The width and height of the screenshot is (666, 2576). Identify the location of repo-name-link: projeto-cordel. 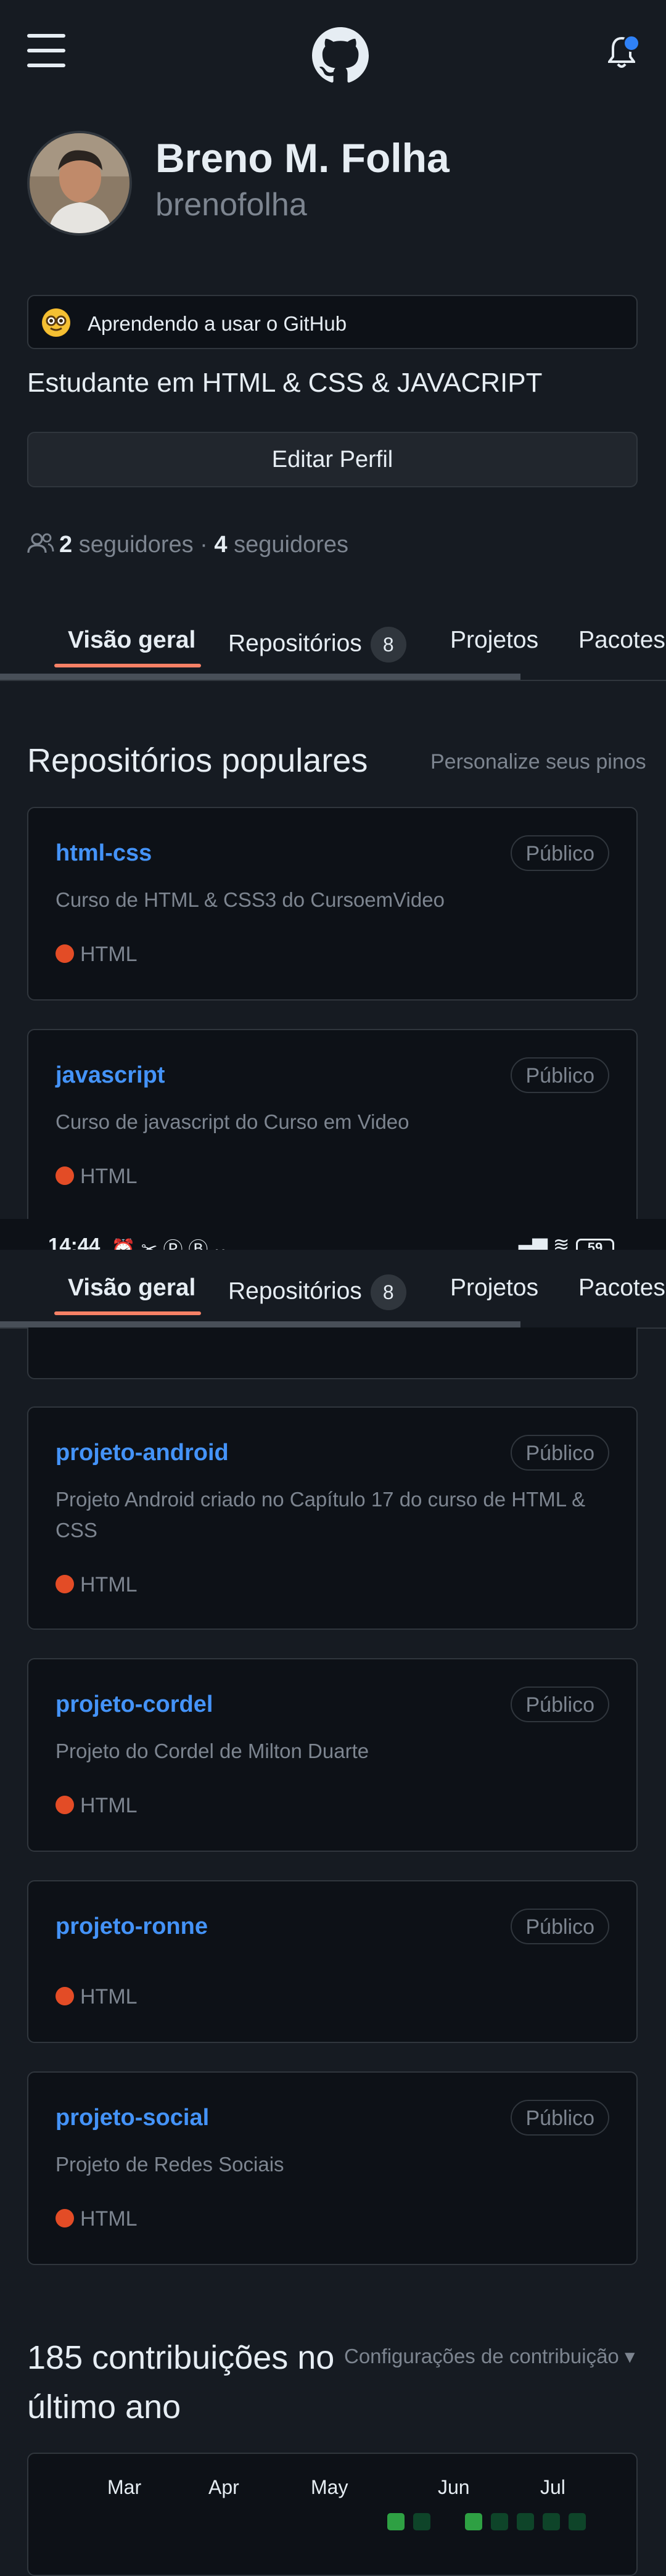
(135, 1704).